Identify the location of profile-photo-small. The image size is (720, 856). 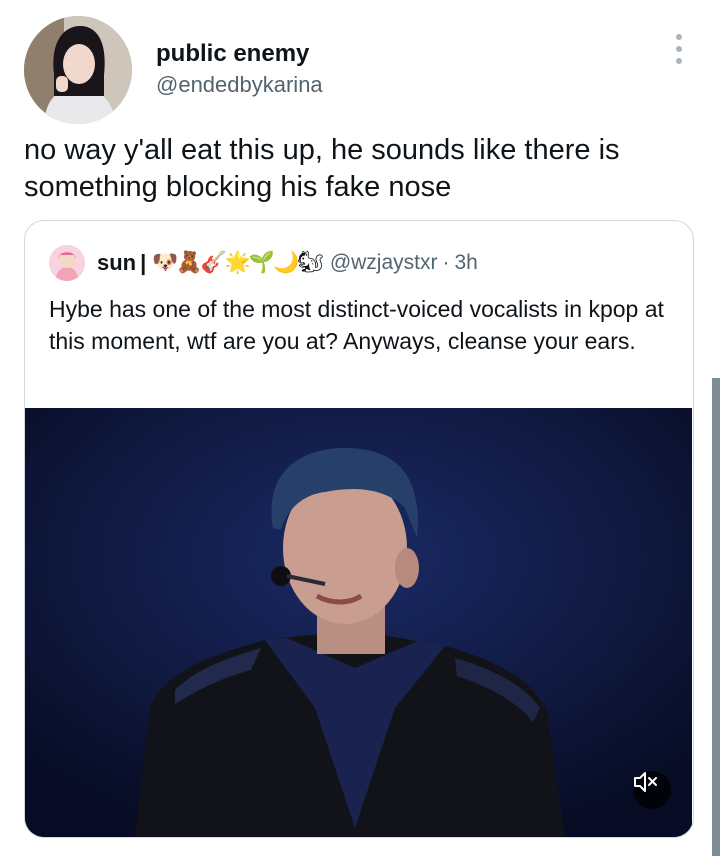
(67, 263).